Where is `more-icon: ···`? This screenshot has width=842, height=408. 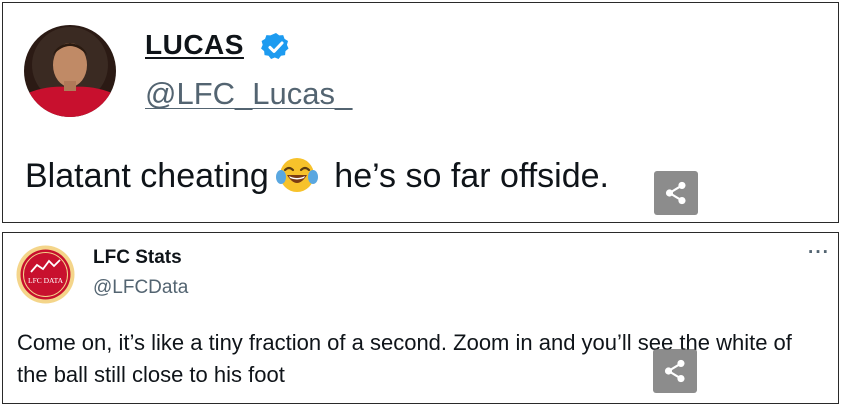 more-icon: ··· is located at coordinates (819, 253).